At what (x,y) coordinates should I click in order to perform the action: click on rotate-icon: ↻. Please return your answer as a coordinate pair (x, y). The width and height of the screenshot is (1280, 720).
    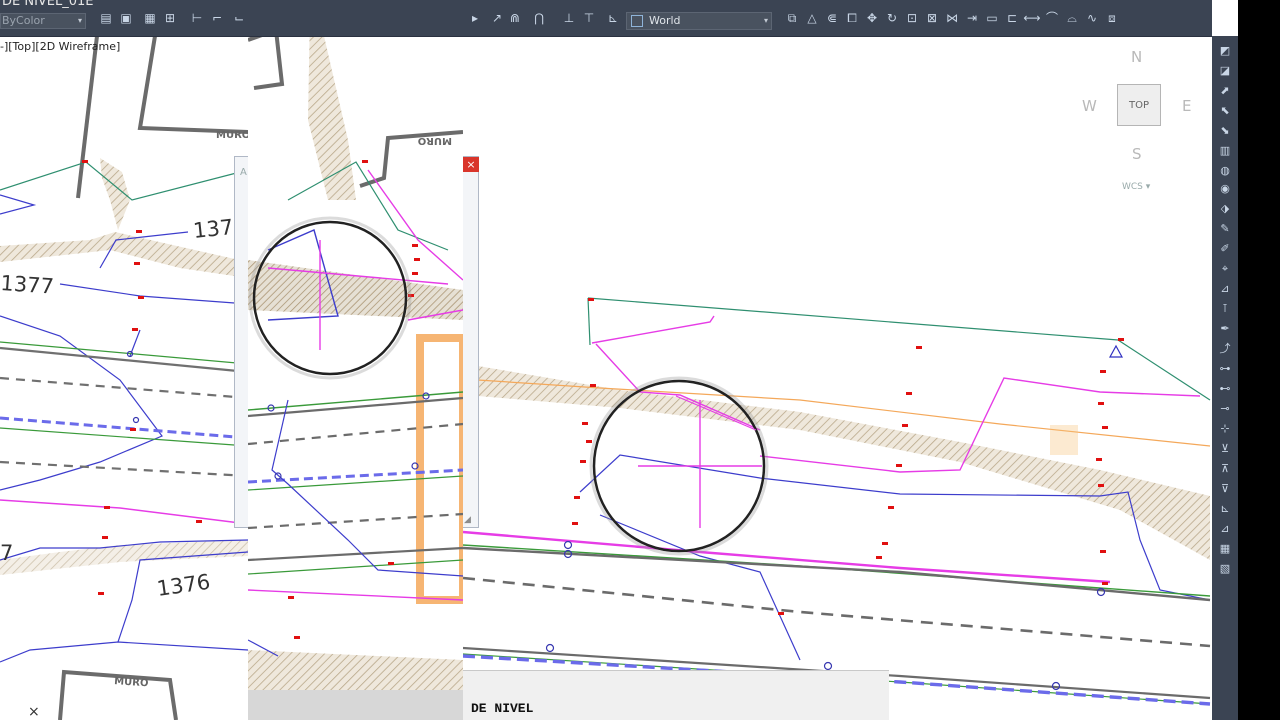
    Looking at the image, I should click on (892, 18).